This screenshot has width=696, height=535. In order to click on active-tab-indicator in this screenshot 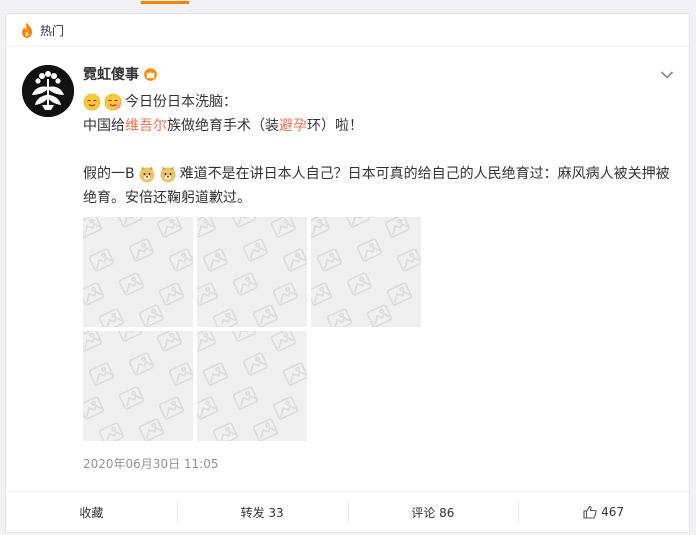, I will do `click(165, 2)`.